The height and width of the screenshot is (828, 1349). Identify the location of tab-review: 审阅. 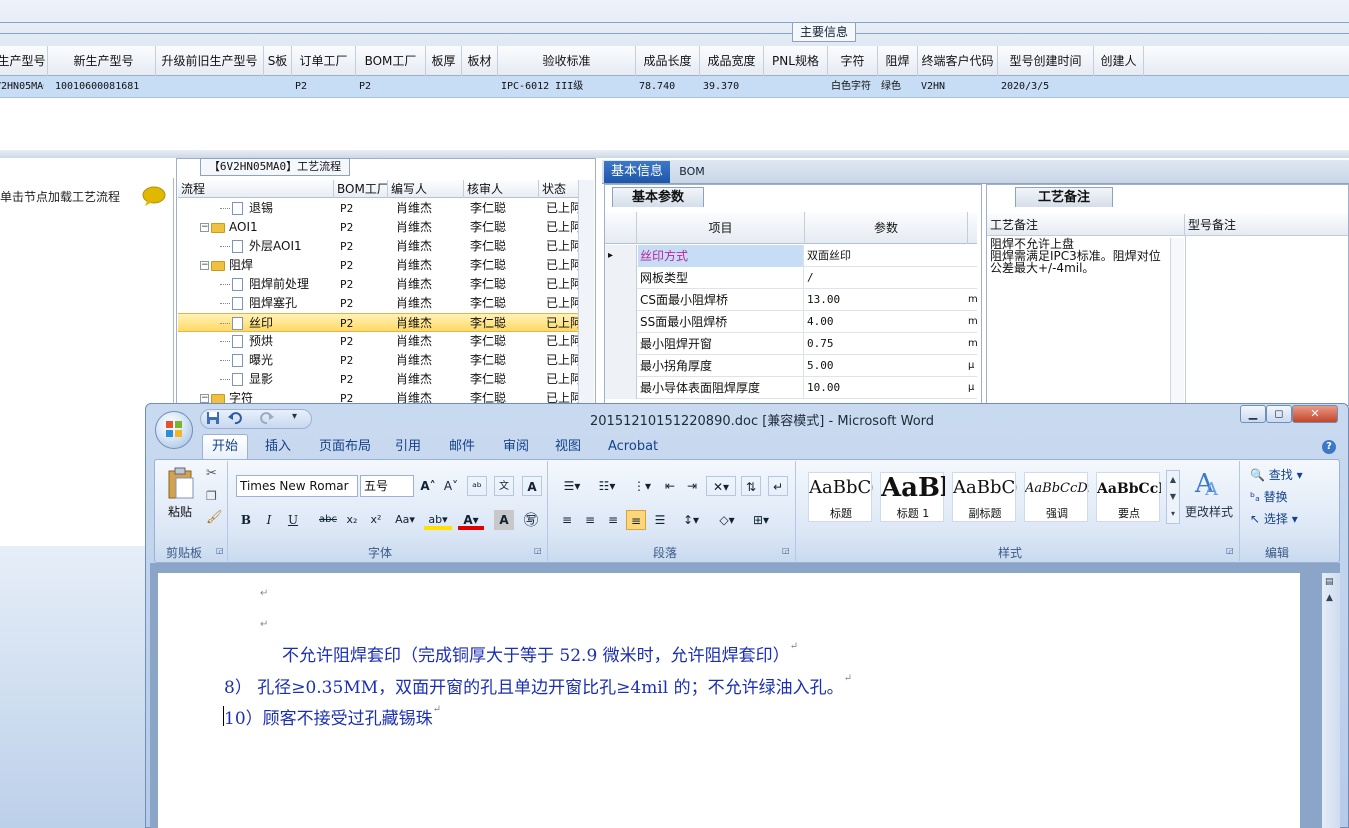
(516, 447).